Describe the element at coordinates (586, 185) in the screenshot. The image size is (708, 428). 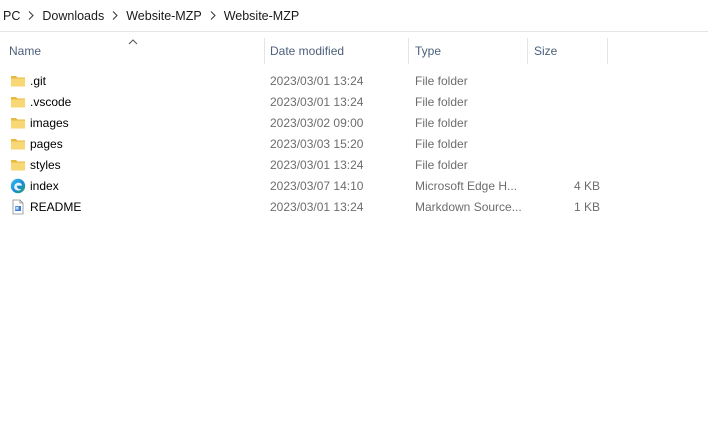
I see `file-size: 4 KB` at that location.